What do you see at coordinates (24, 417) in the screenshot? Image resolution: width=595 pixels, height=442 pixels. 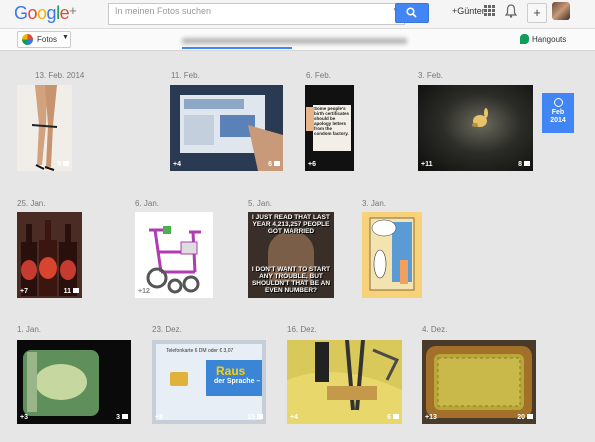 I see `photo-count: +3` at bounding box center [24, 417].